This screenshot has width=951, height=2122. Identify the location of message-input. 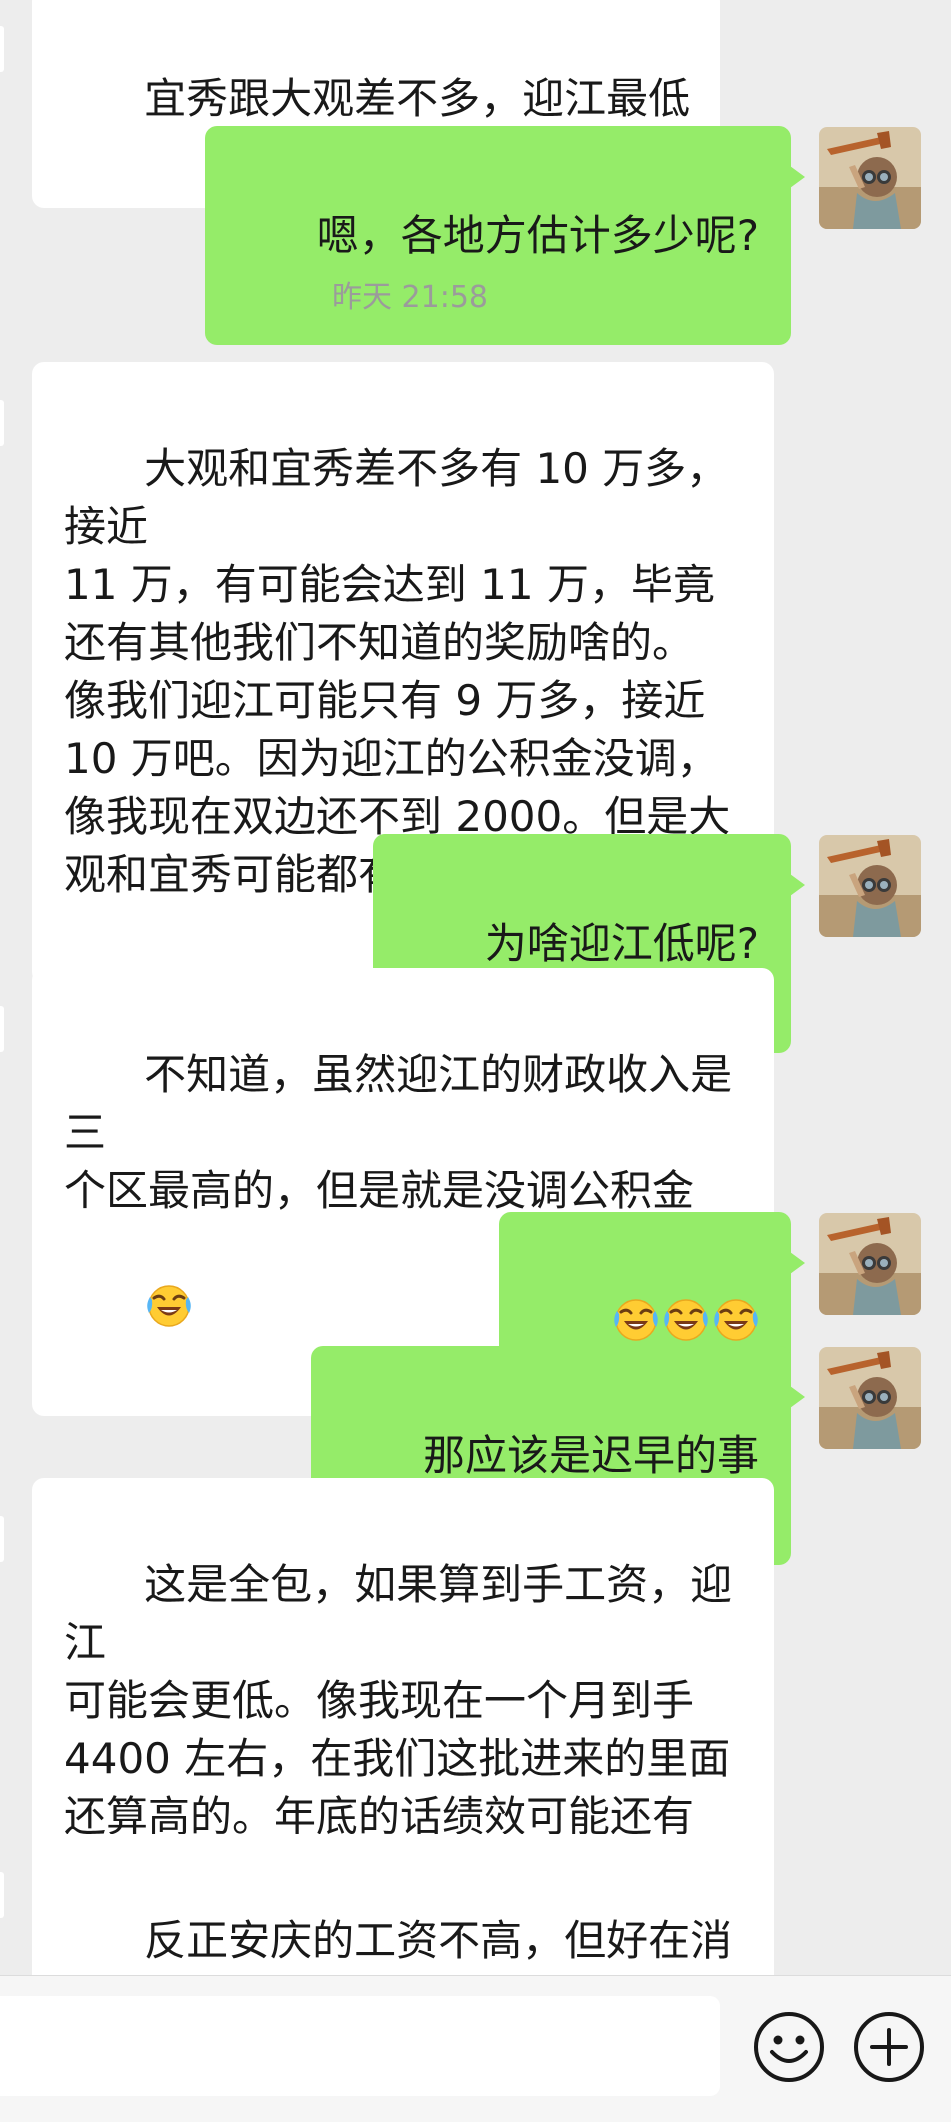
(360, 2046).